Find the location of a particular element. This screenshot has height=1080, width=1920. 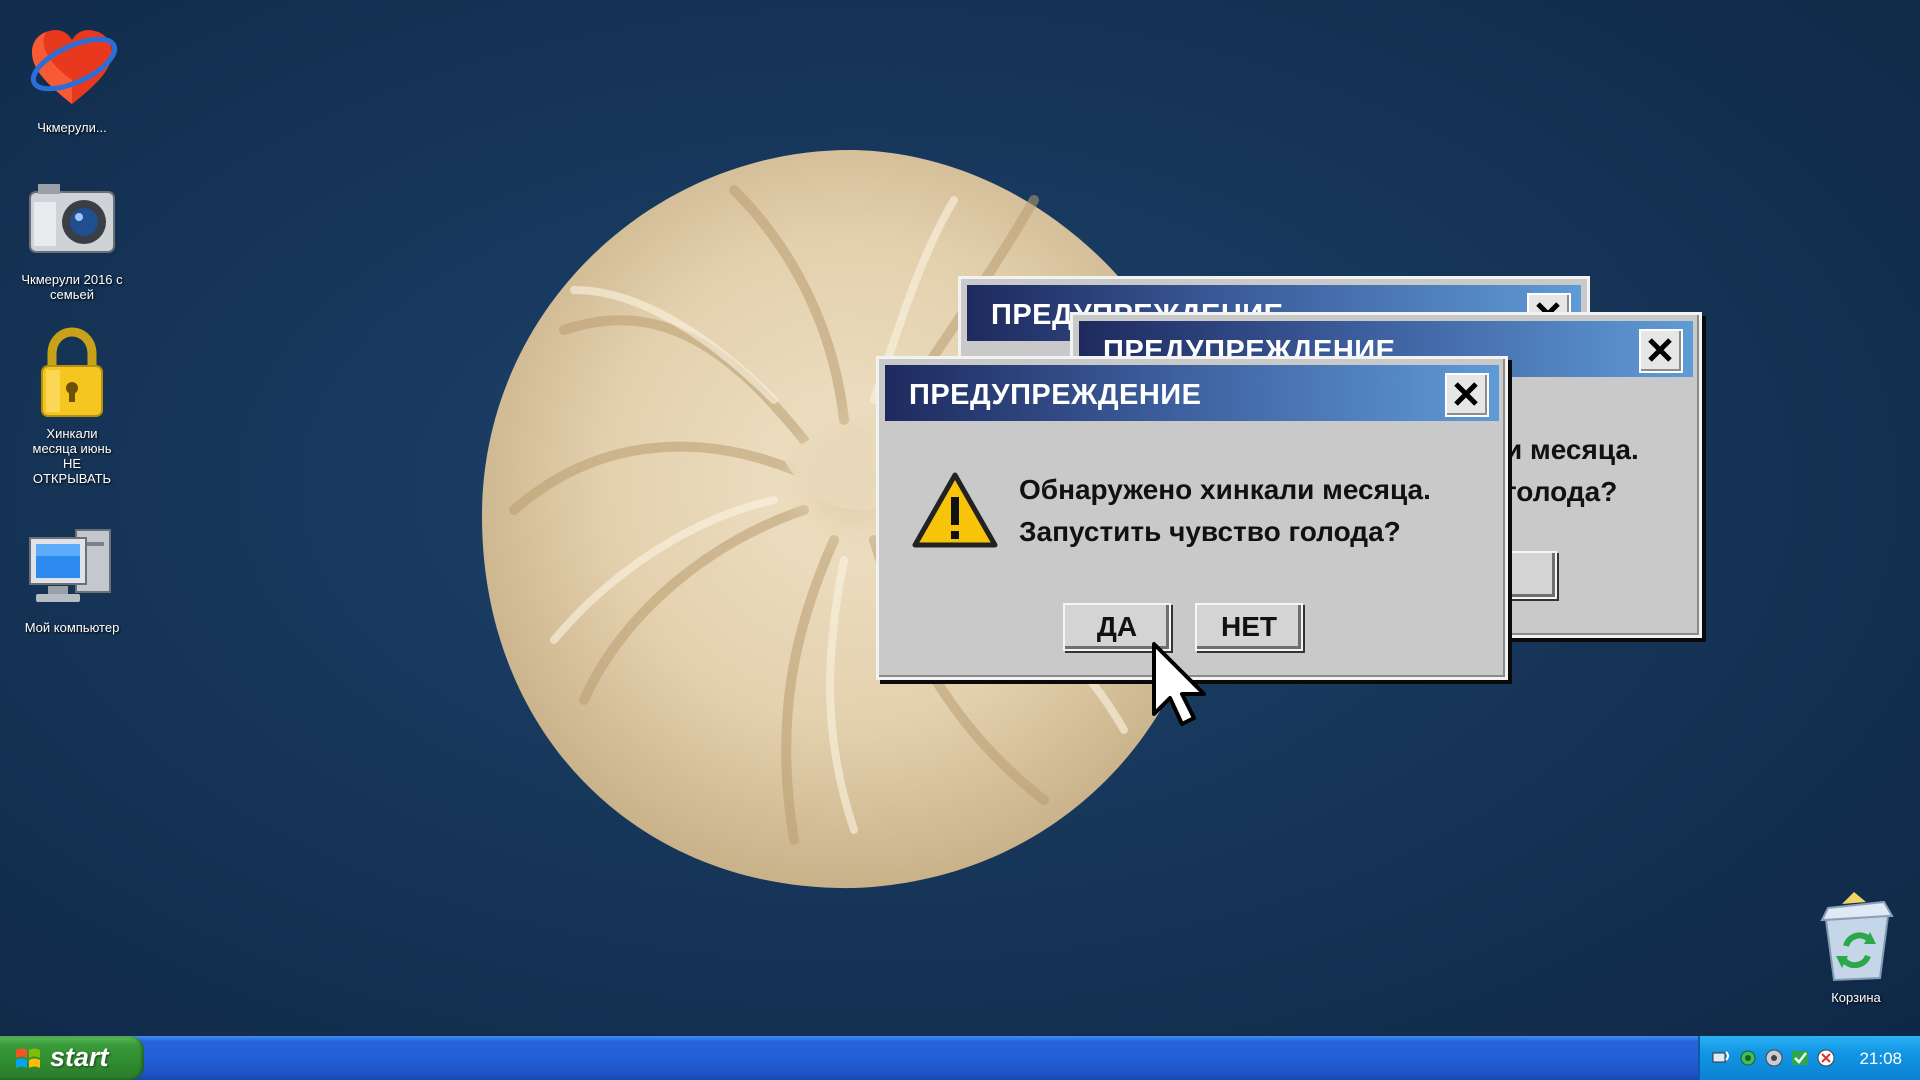

desktop-icon-recycle-bin: Корзина is located at coordinates (1856, 947).